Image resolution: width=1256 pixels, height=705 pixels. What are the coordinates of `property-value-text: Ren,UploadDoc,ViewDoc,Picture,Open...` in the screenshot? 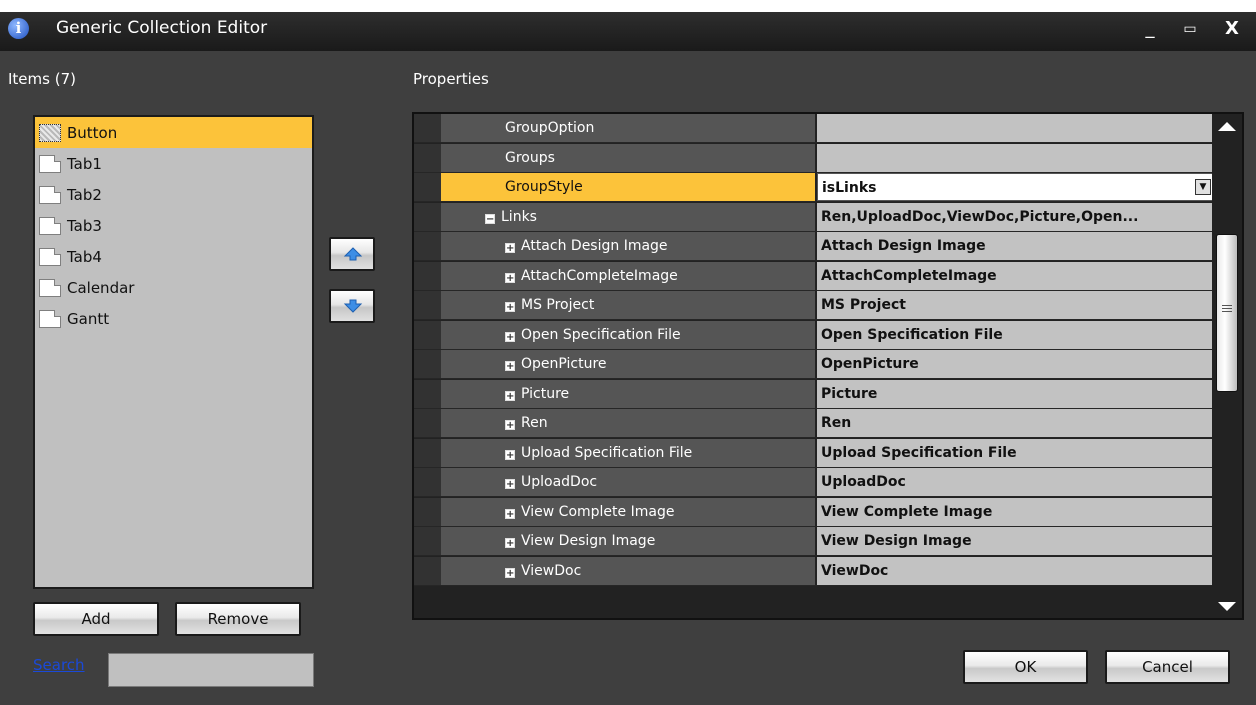 It's located at (980, 216).